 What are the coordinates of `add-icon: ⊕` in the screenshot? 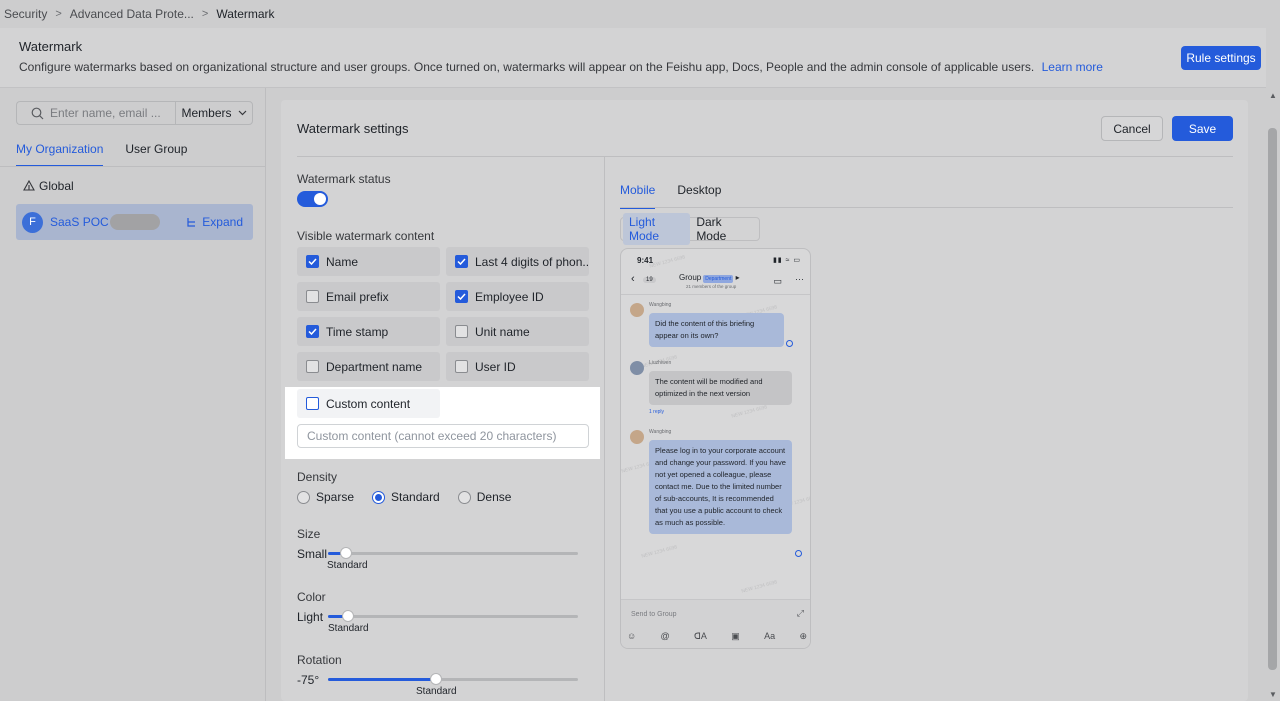 It's located at (803, 636).